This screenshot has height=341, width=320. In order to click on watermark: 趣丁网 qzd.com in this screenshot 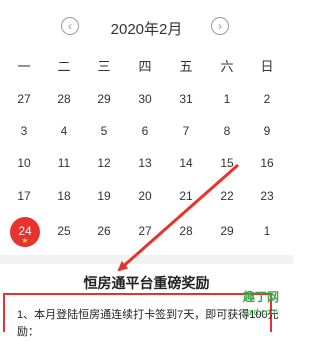, I will do `click(261, 310)`.